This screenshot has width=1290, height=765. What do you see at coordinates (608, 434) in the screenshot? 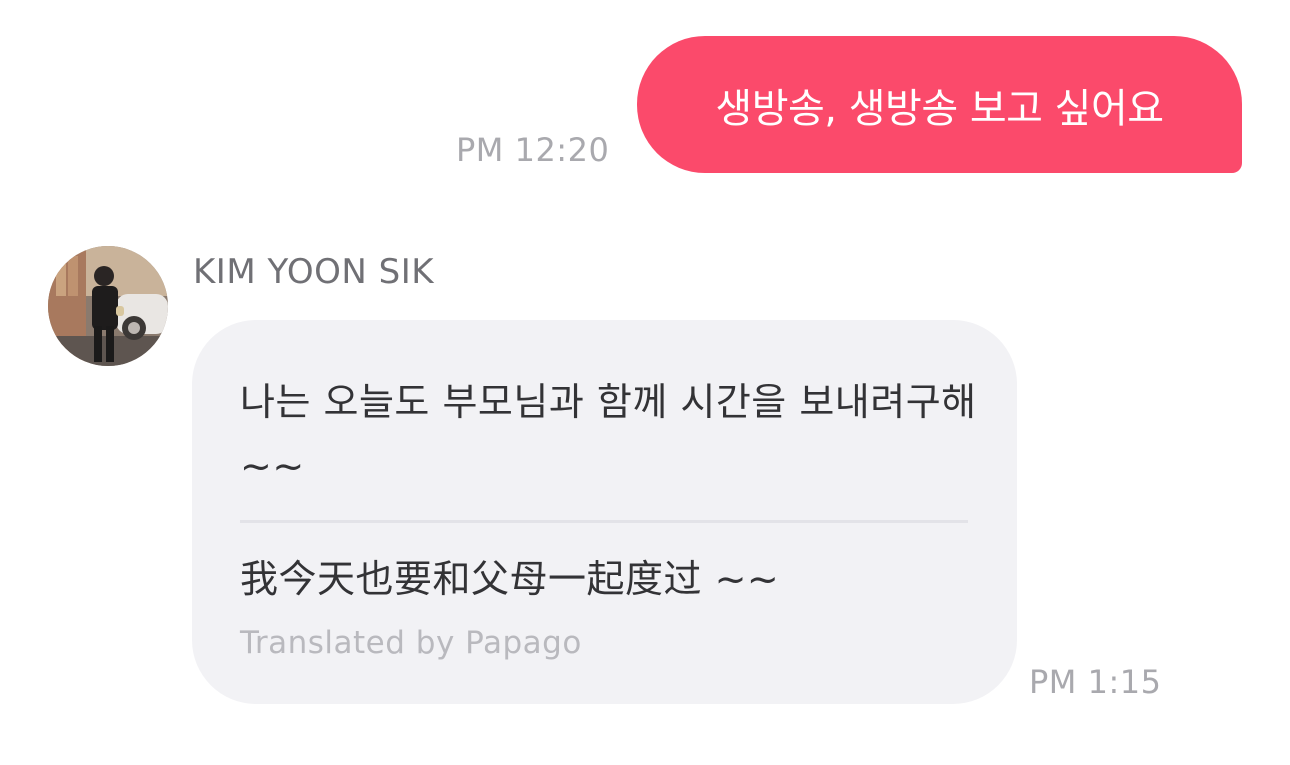
I see `incoming-message-text: 나는 오늘도 부모님과 함께 시간을 보내려구해~~` at bounding box center [608, 434].